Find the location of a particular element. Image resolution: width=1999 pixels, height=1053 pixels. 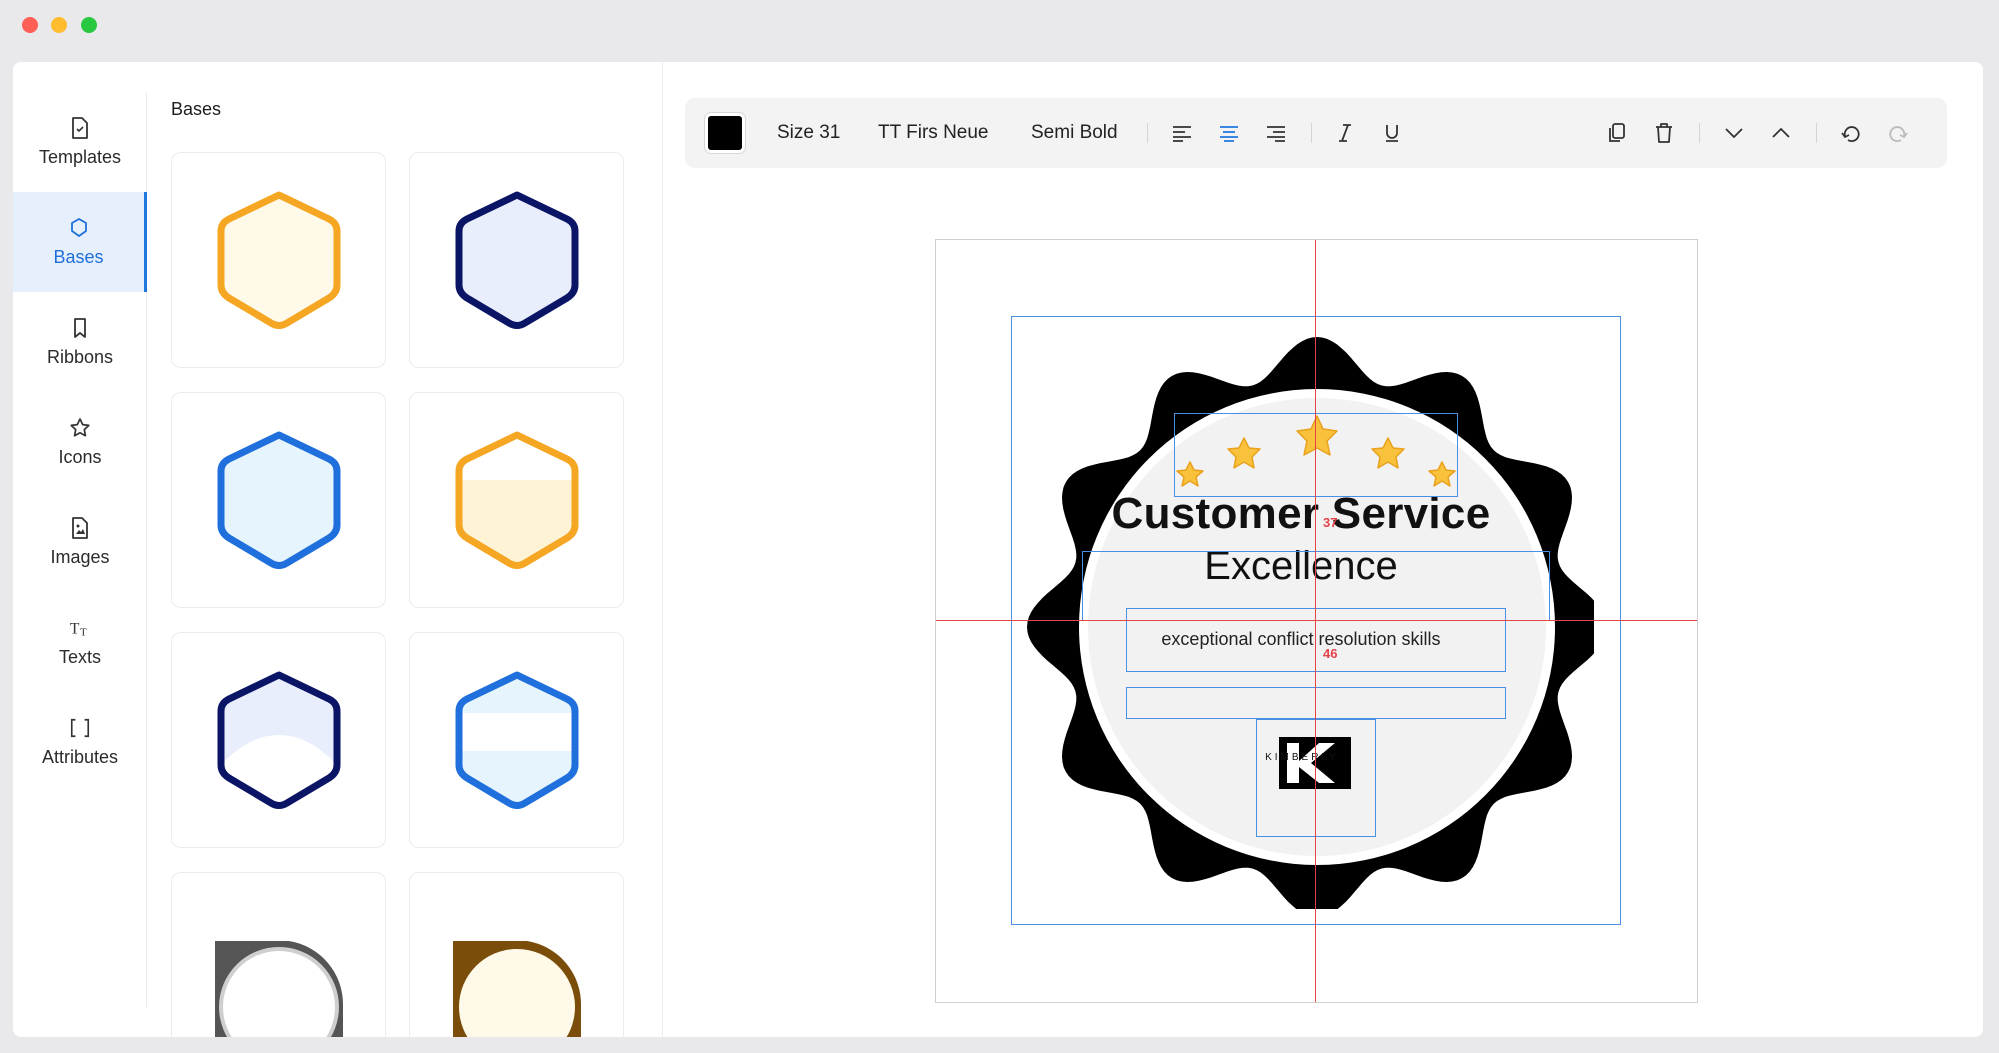

chevron-down-icon is located at coordinates (1734, 133).